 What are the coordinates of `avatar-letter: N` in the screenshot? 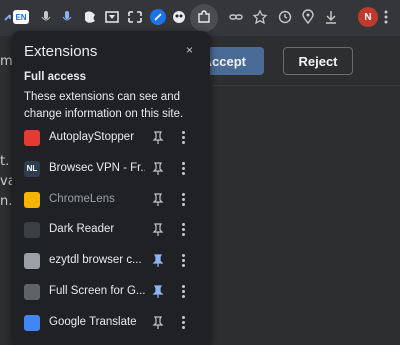 It's located at (368, 17).